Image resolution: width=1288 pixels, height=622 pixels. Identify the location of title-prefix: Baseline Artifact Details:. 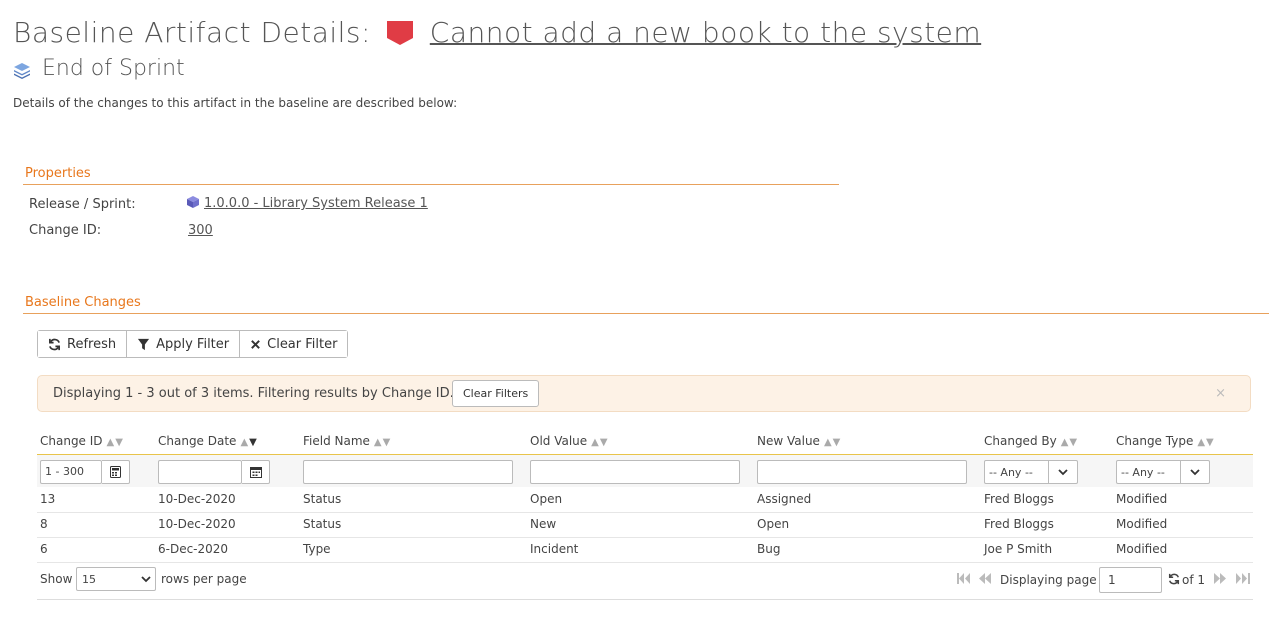
(192, 32).